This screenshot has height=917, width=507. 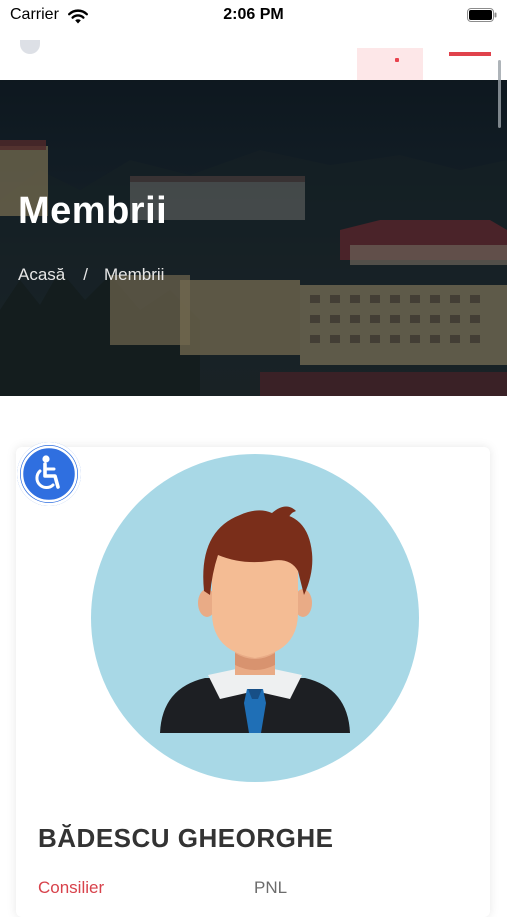 What do you see at coordinates (253, 56) in the screenshot?
I see `site-header` at bounding box center [253, 56].